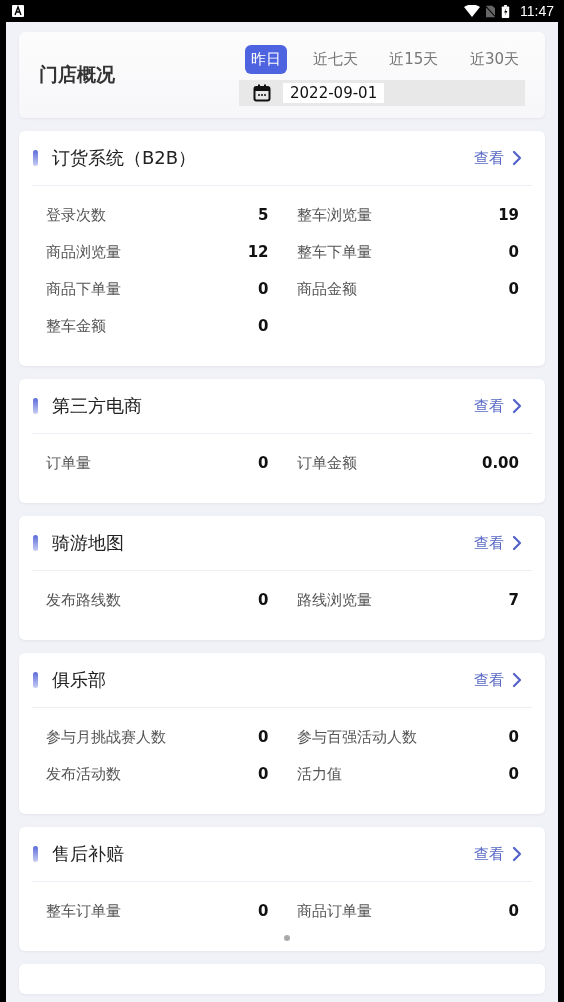 This screenshot has width=564, height=1002. Describe the element at coordinates (106, 737) in the screenshot. I see `stat-label: 参与月挑战赛人数` at that location.